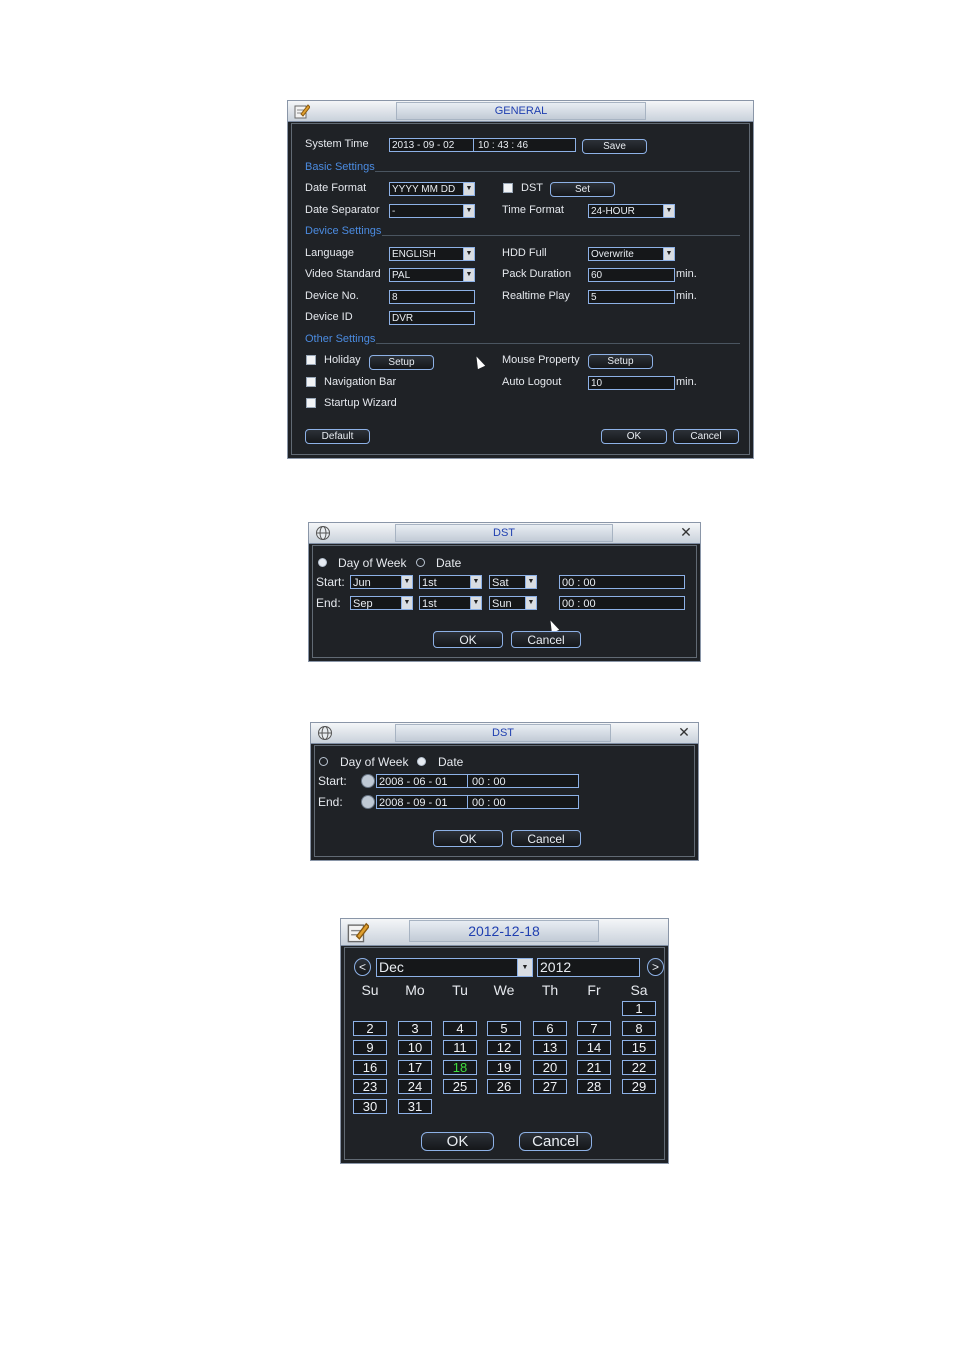 This screenshot has height=1350, width=954. I want to click on holiday-checkbox, so click(311, 360).